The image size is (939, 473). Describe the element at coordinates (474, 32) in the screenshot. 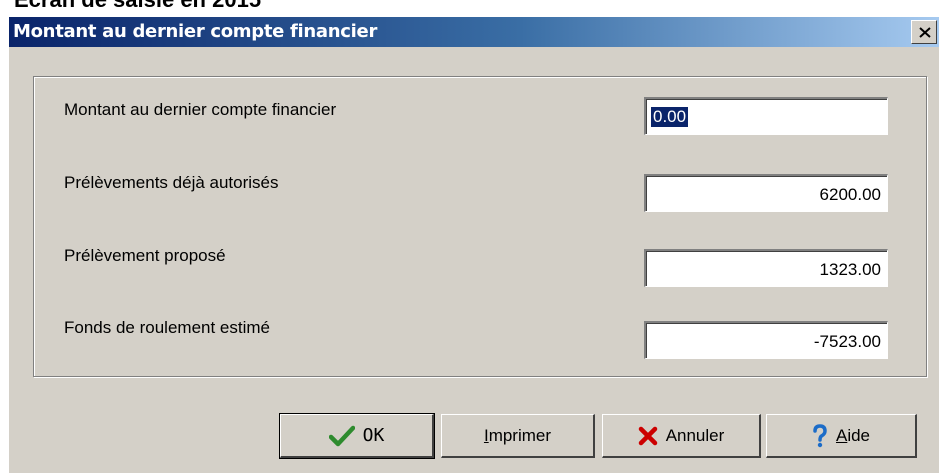

I see `title-bar: Montant au dernier compte financier` at that location.